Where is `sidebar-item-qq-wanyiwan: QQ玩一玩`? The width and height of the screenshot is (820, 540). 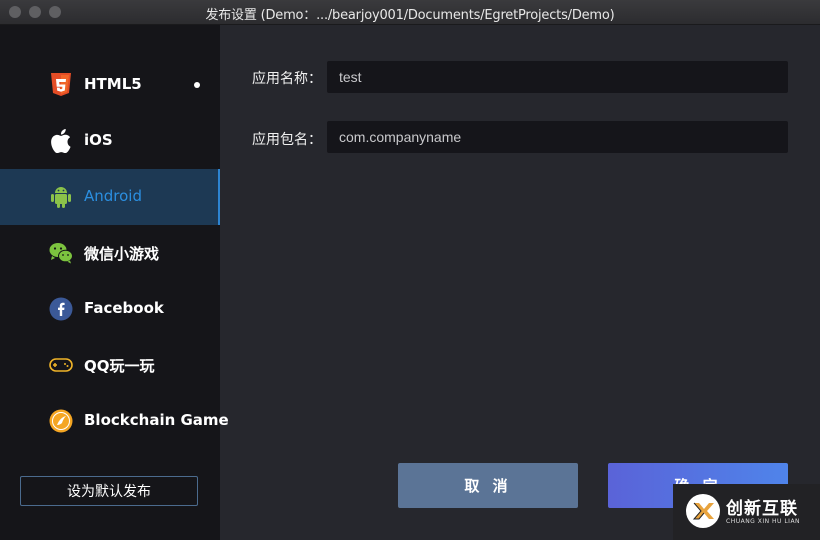
sidebar-item-qq-wanyiwan: QQ玩一玩 is located at coordinates (110, 365).